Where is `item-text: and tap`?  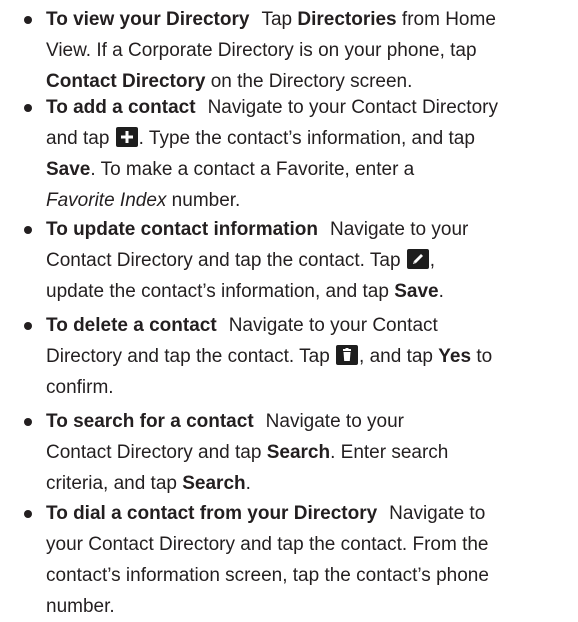
item-text: and tap is located at coordinates (80, 138).